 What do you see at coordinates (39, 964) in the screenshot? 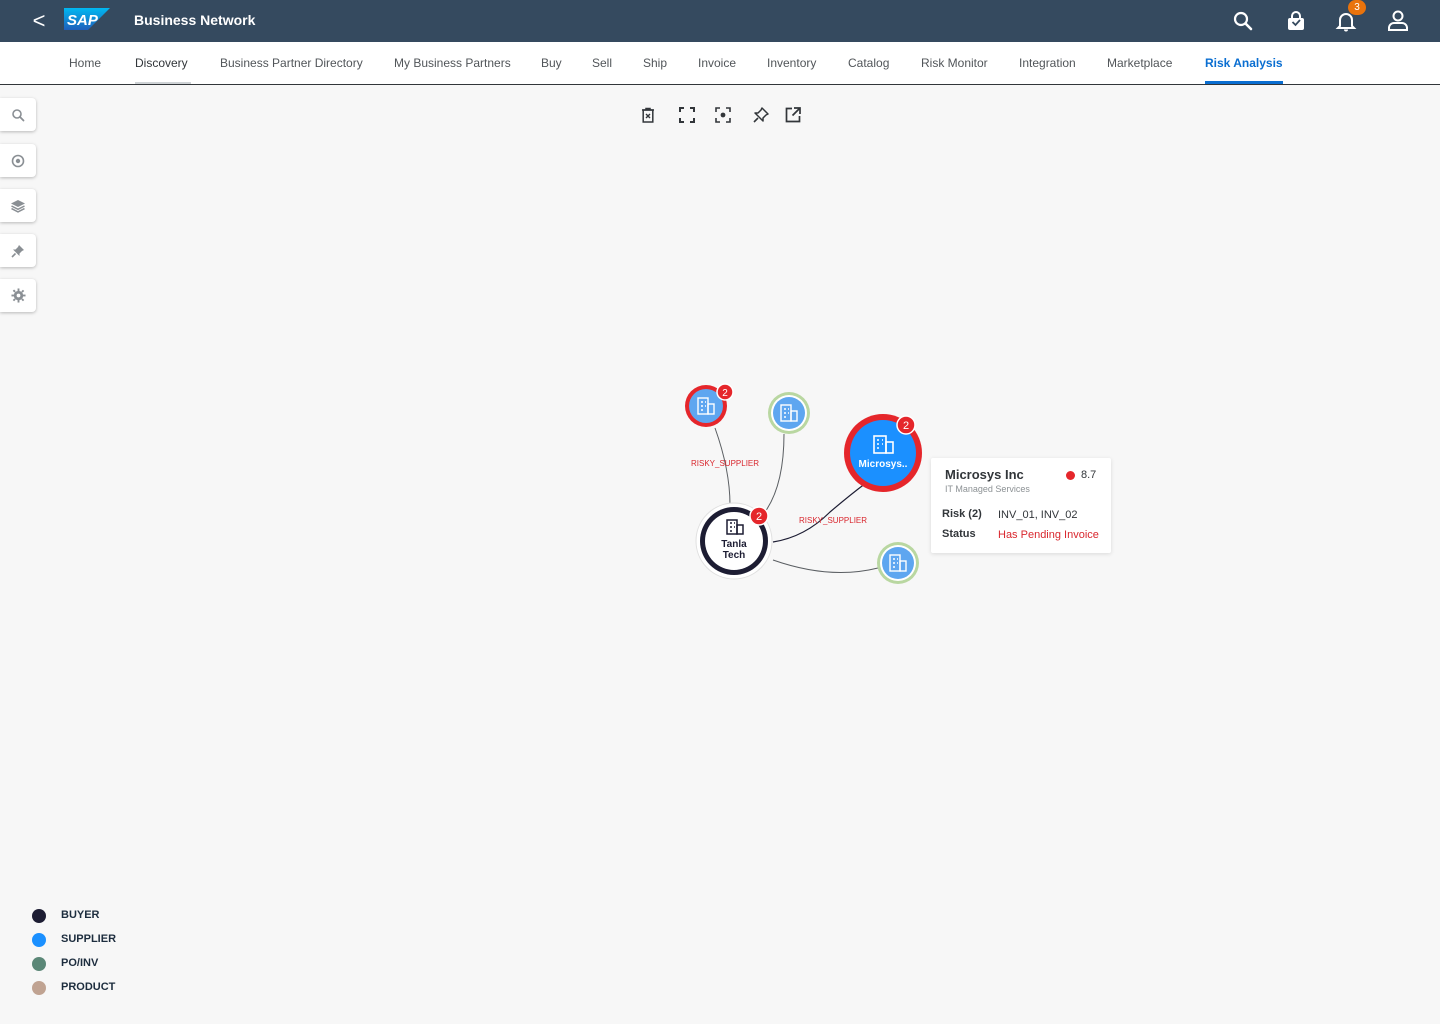
I see `legend-dot-po-inv` at bounding box center [39, 964].